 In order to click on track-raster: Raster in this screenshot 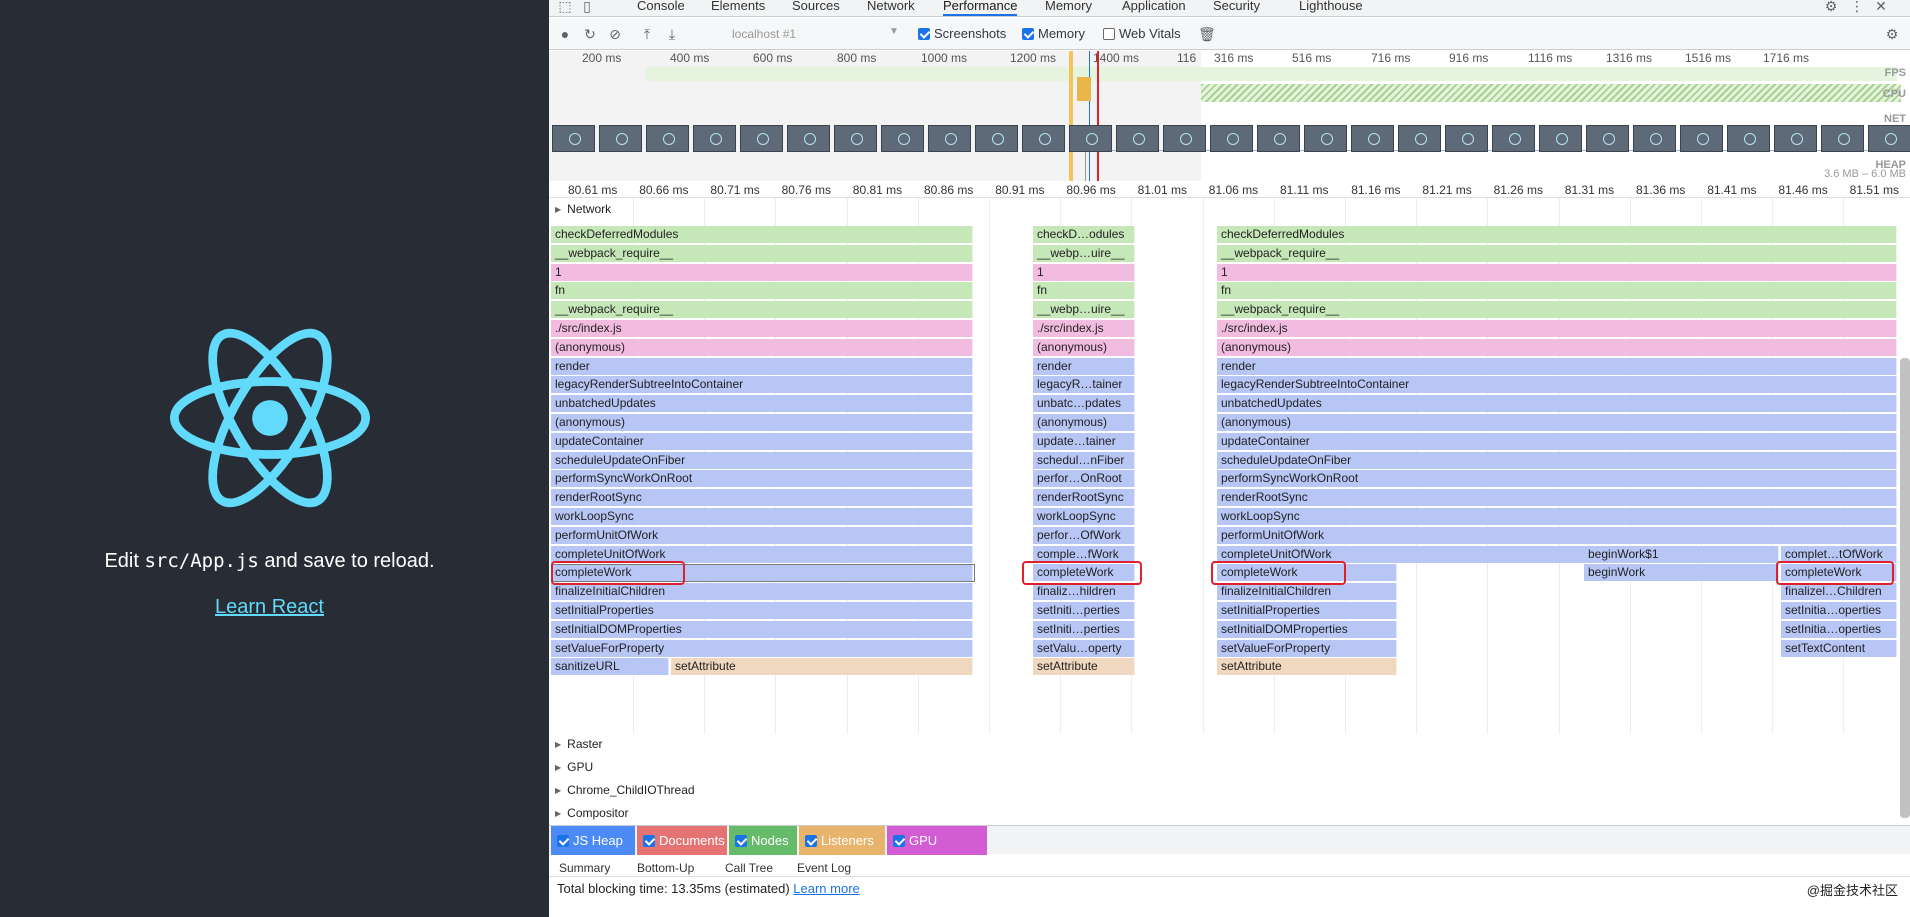, I will do `click(578, 744)`.